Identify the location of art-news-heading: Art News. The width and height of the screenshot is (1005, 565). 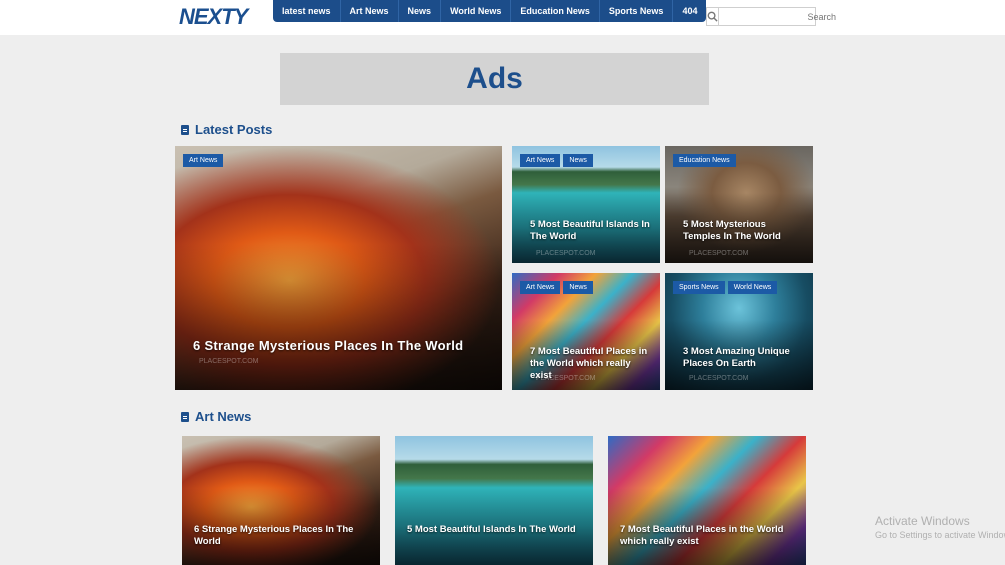
(216, 416).